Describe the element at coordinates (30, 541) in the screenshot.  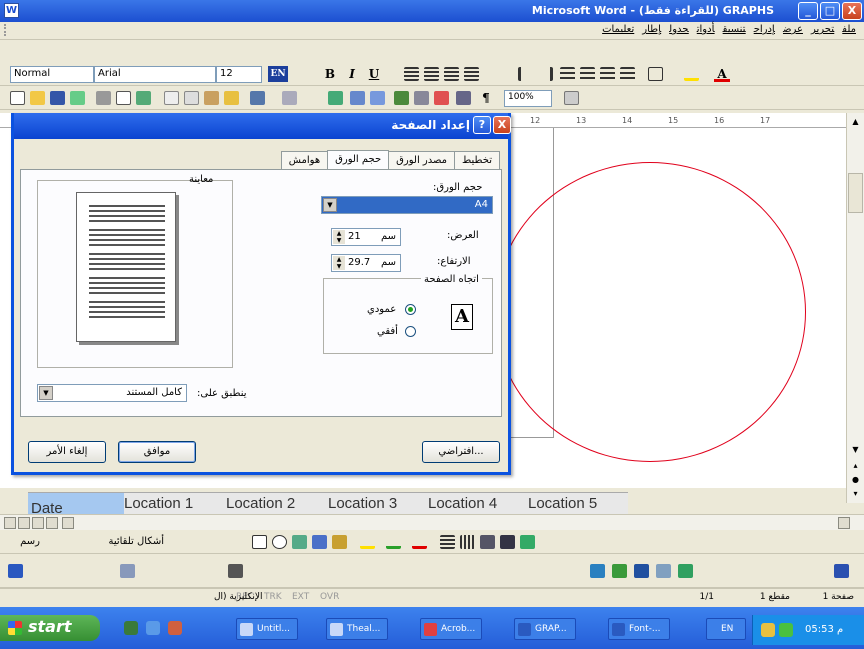
I see `draw-menu: رسم` at that location.